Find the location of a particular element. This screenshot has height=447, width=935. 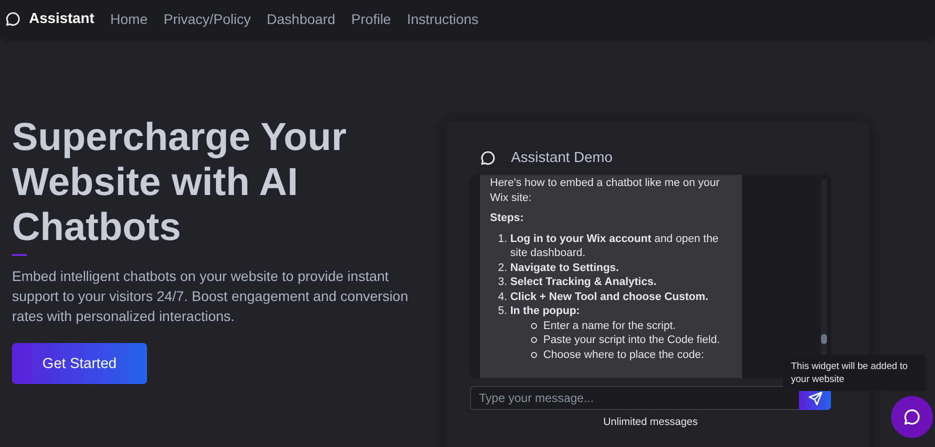

hero-title: Supercharge Your Website with AI Chatbots is located at coordinates (180, 182).